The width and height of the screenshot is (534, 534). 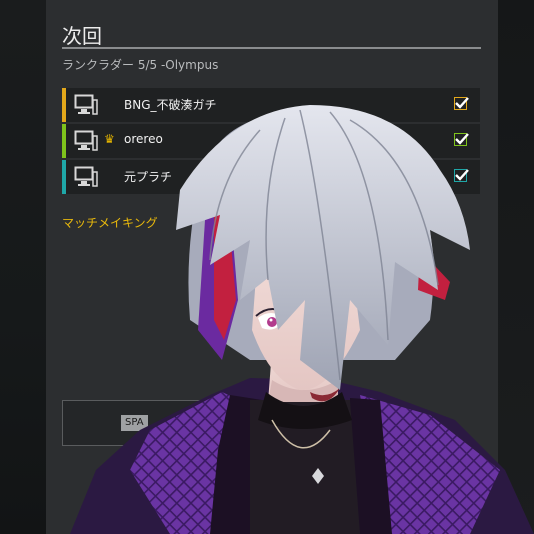 What do you see at coordinates (25, 267) in the screenshot?
I see `background-left` at bounding box center [25, 267].